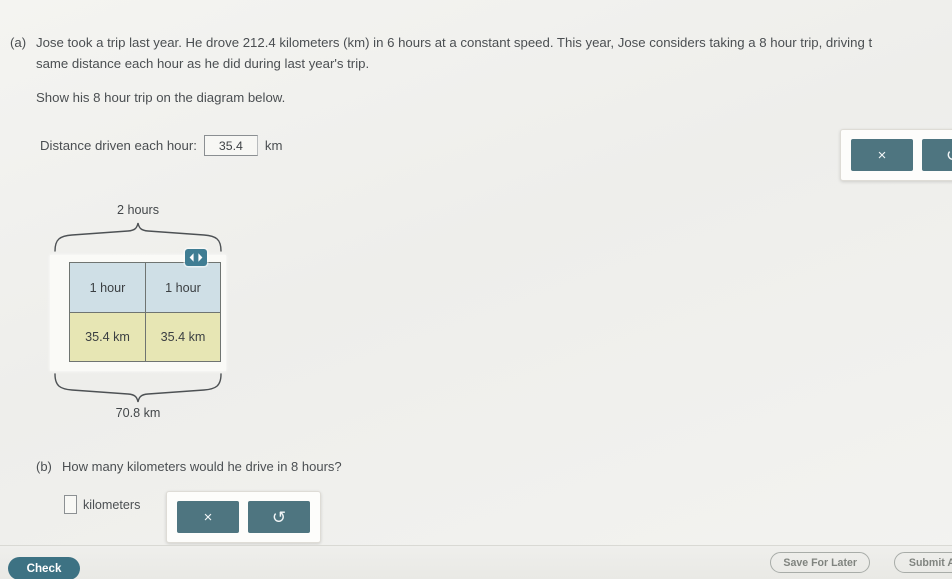  What do you see at coordinates (273, 145) in the screenshot?
I see `distance-per-hour-unit: km` at bounding box center [273, 145].